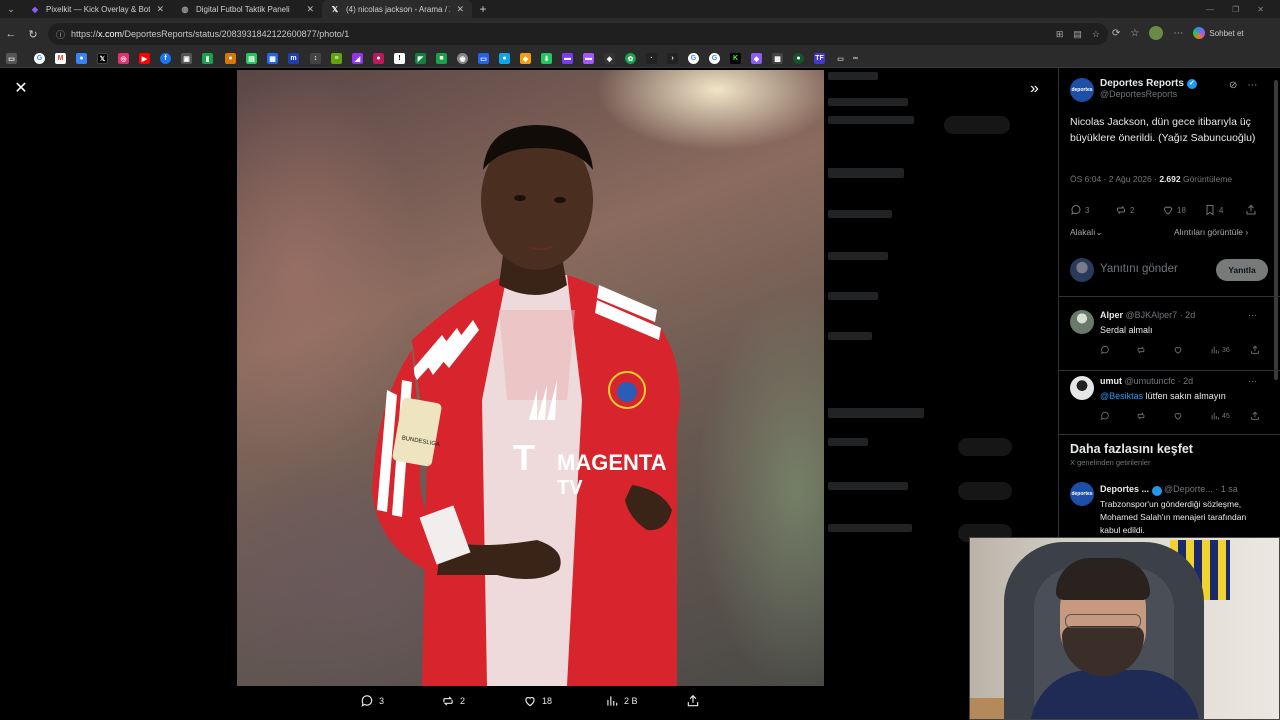 The image size is (1280, 720). Describe the element at coordinates (621, 701) in the screenshot. I see `views-button: 2 B` at that location.